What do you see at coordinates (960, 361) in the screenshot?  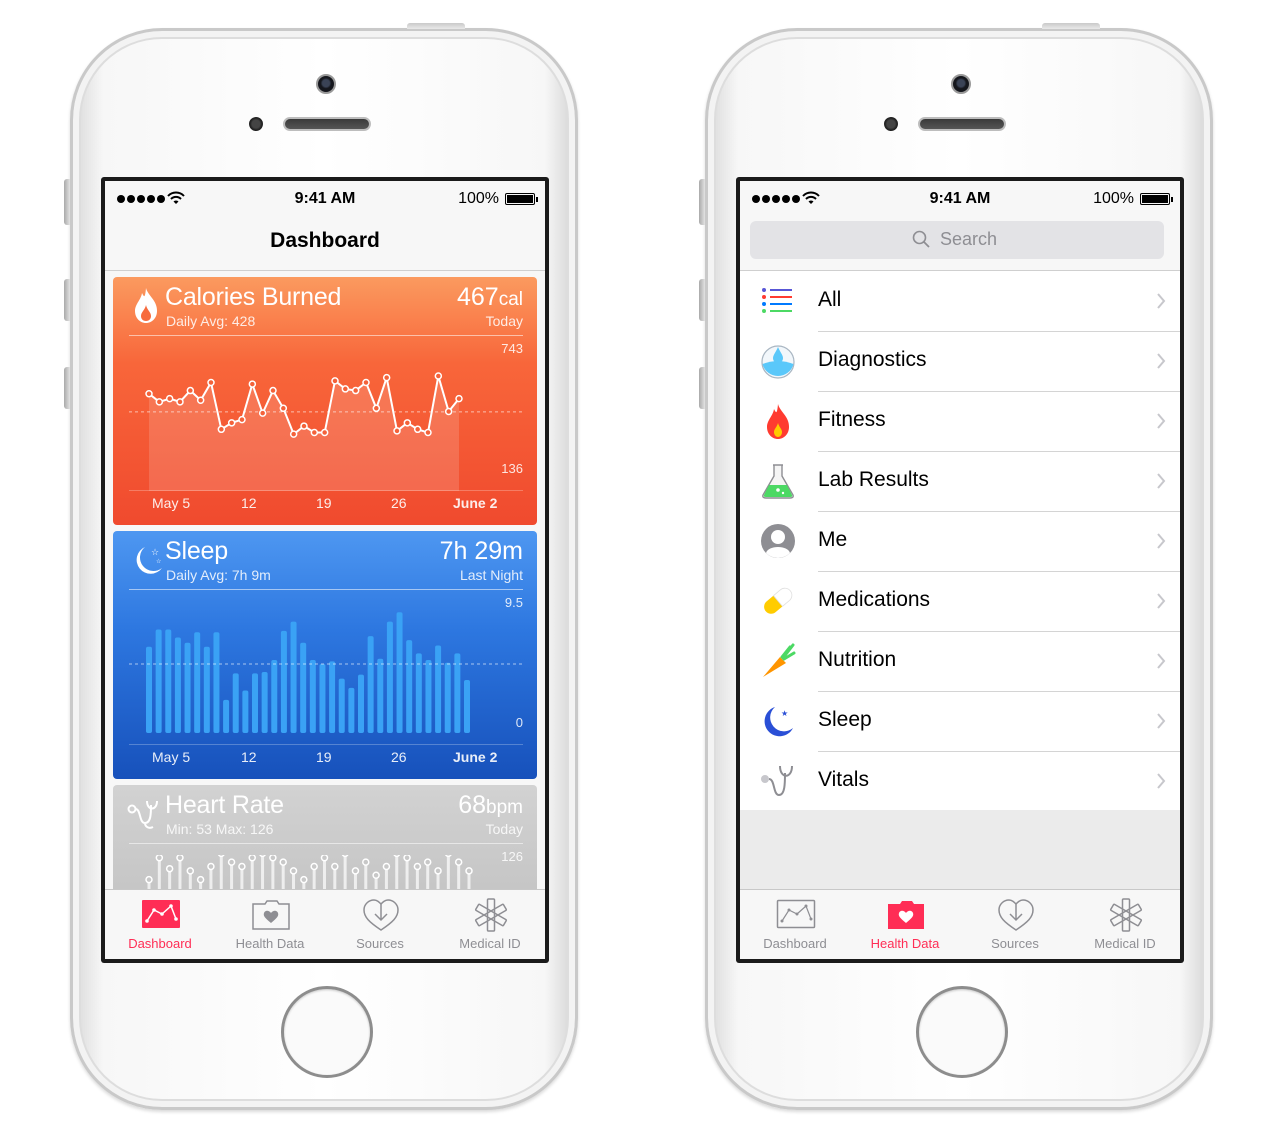 I see `list-item-diagnostics: Diagnostics` at bounding box center [960, 361].